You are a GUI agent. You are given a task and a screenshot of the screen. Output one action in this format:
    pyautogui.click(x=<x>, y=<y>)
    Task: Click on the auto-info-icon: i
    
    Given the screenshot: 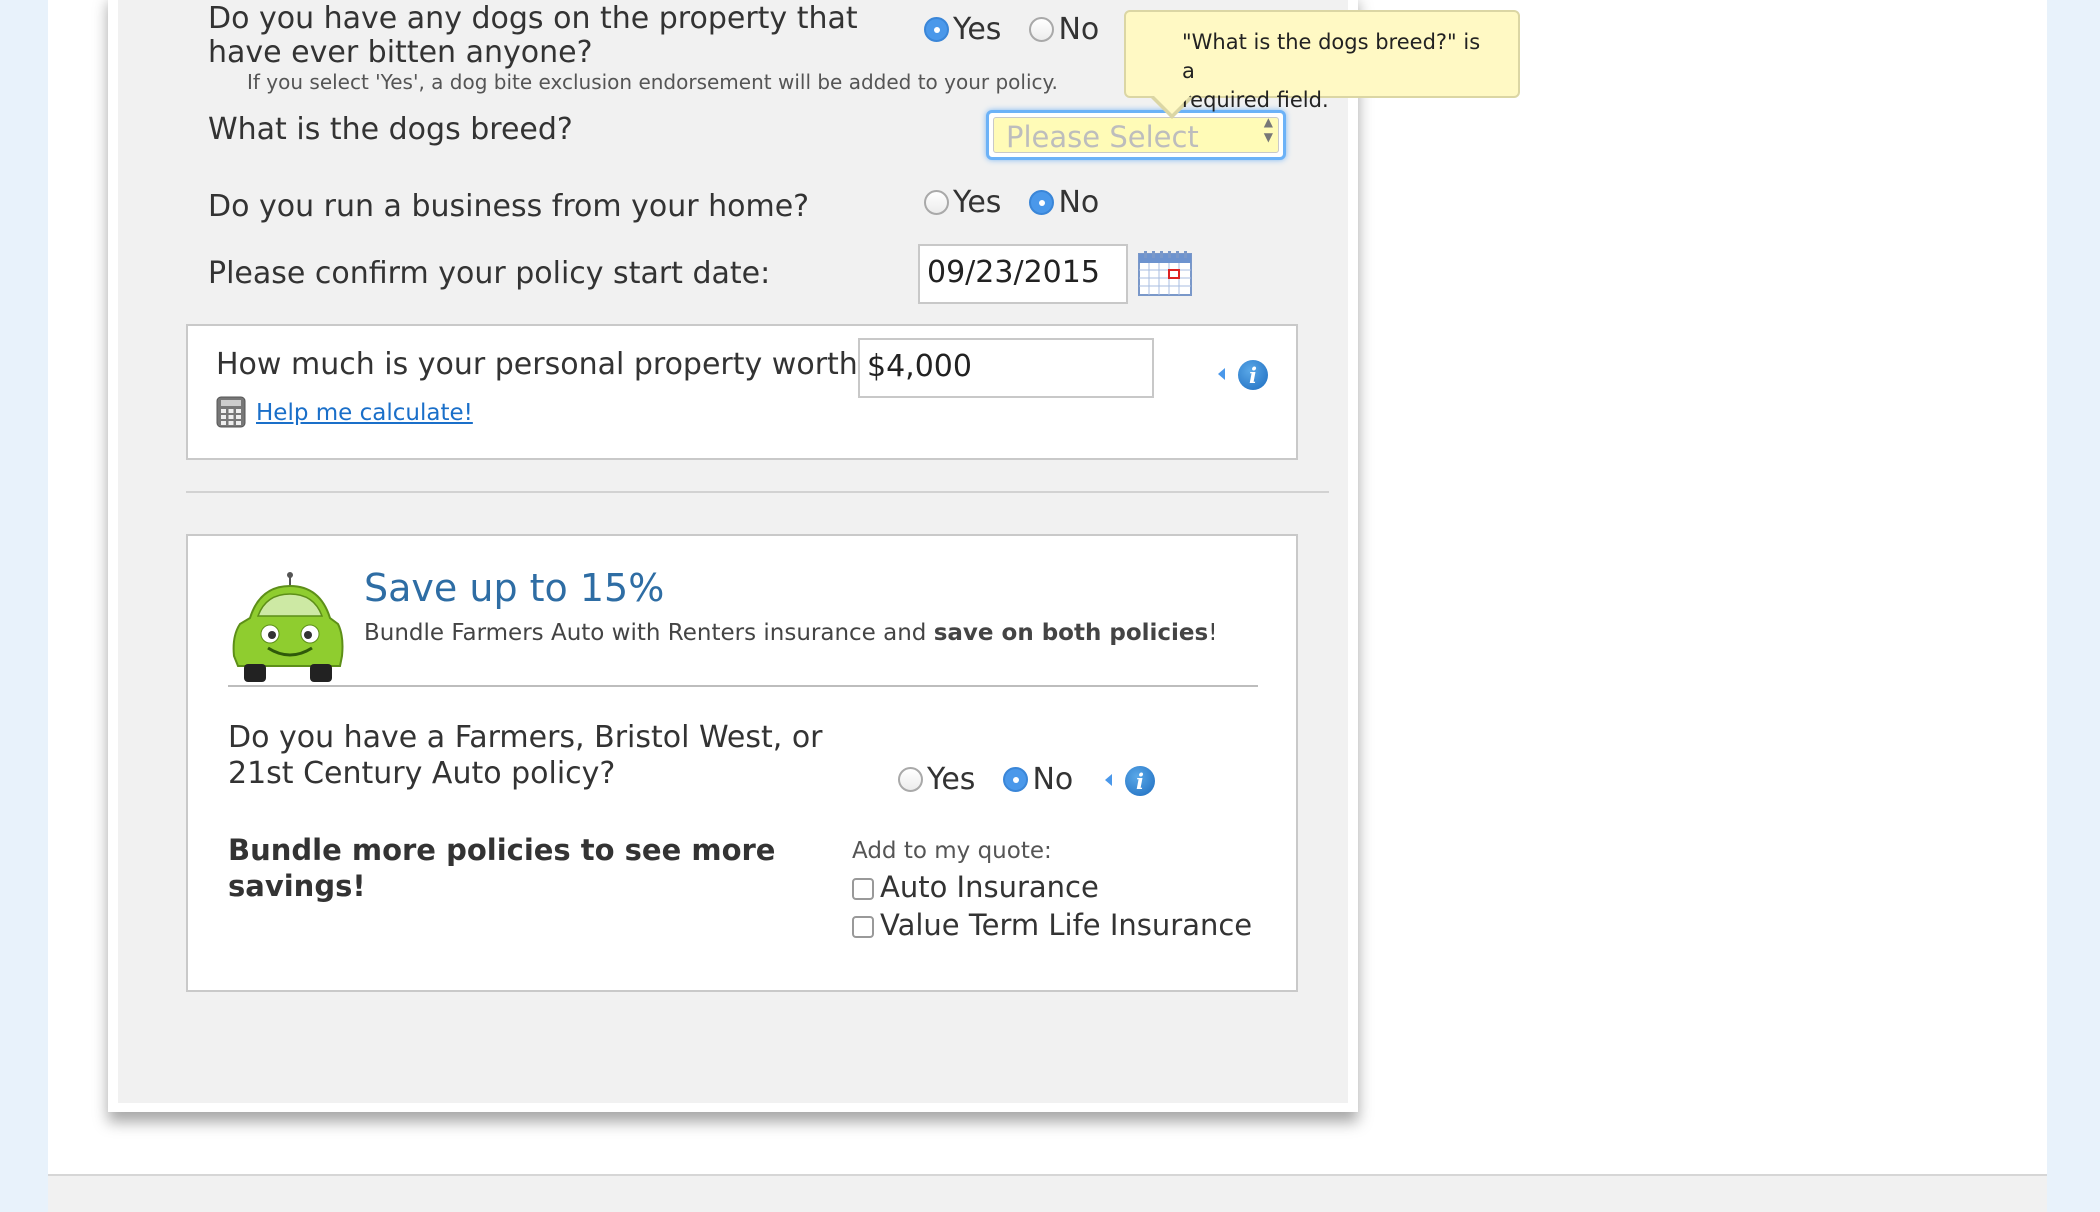 What is the action you would take?
    pyautogui.click(x=1140, y=781)
    